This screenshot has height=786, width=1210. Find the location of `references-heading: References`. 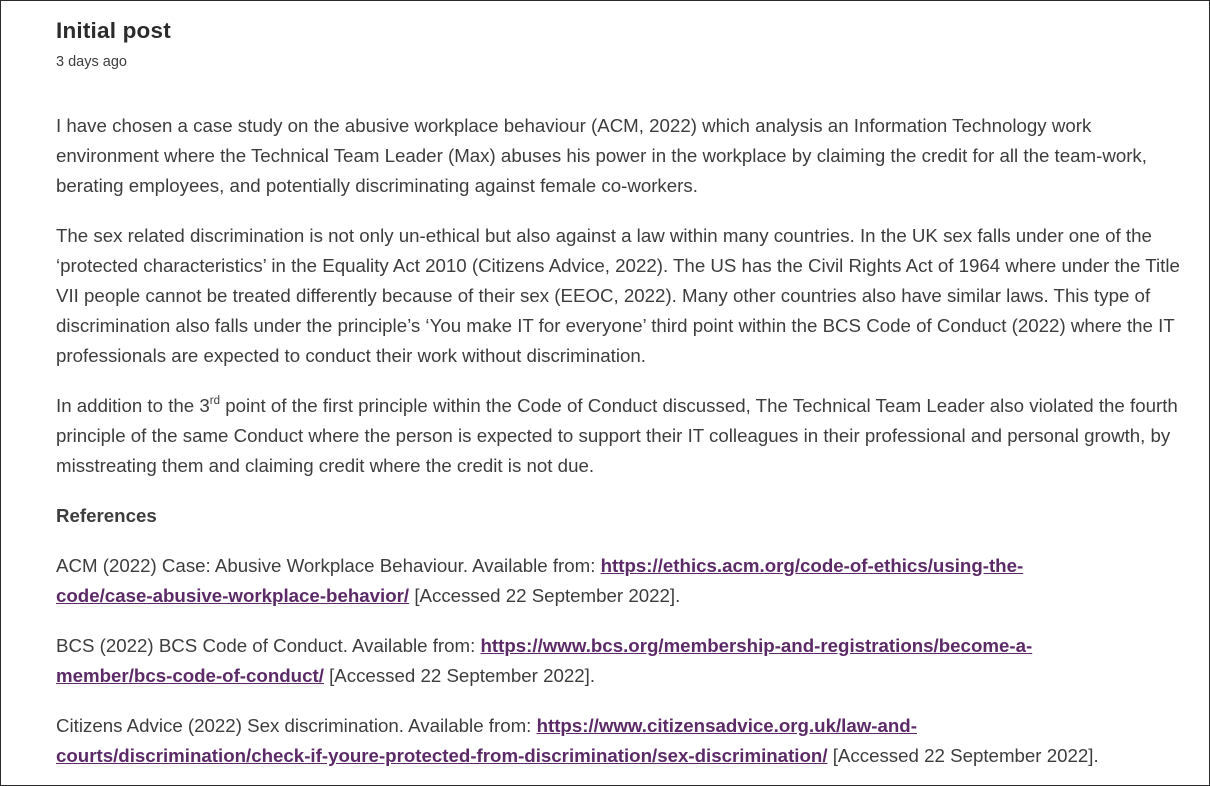

references-heading: References is located at coordinates (106, 515).